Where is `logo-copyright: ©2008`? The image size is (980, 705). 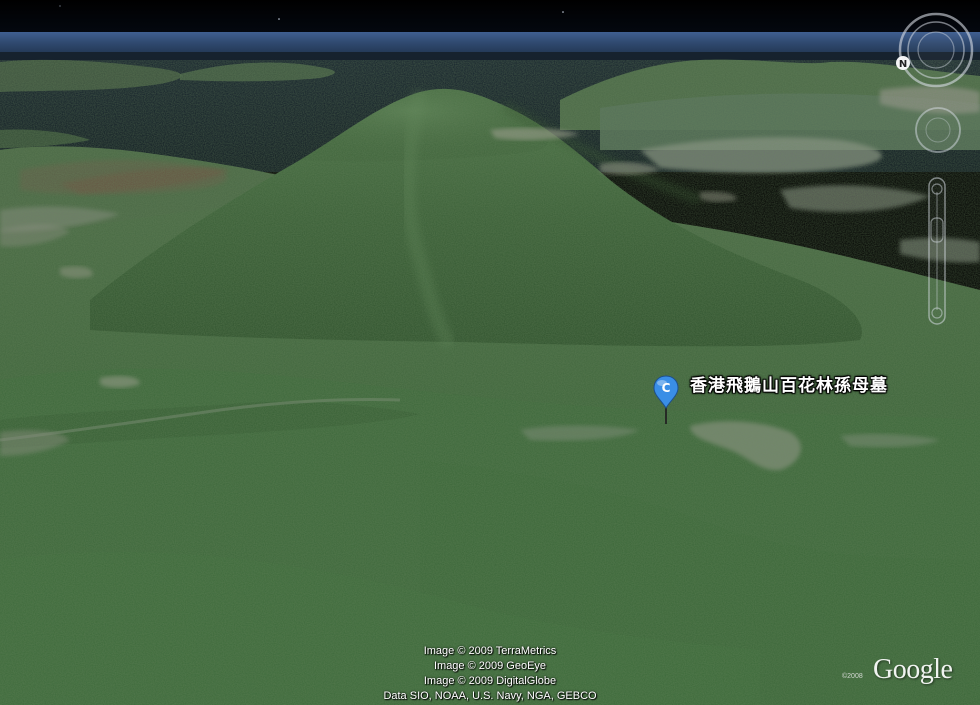 logo-copyright: ©2008 is located at coordinates (852, 676).